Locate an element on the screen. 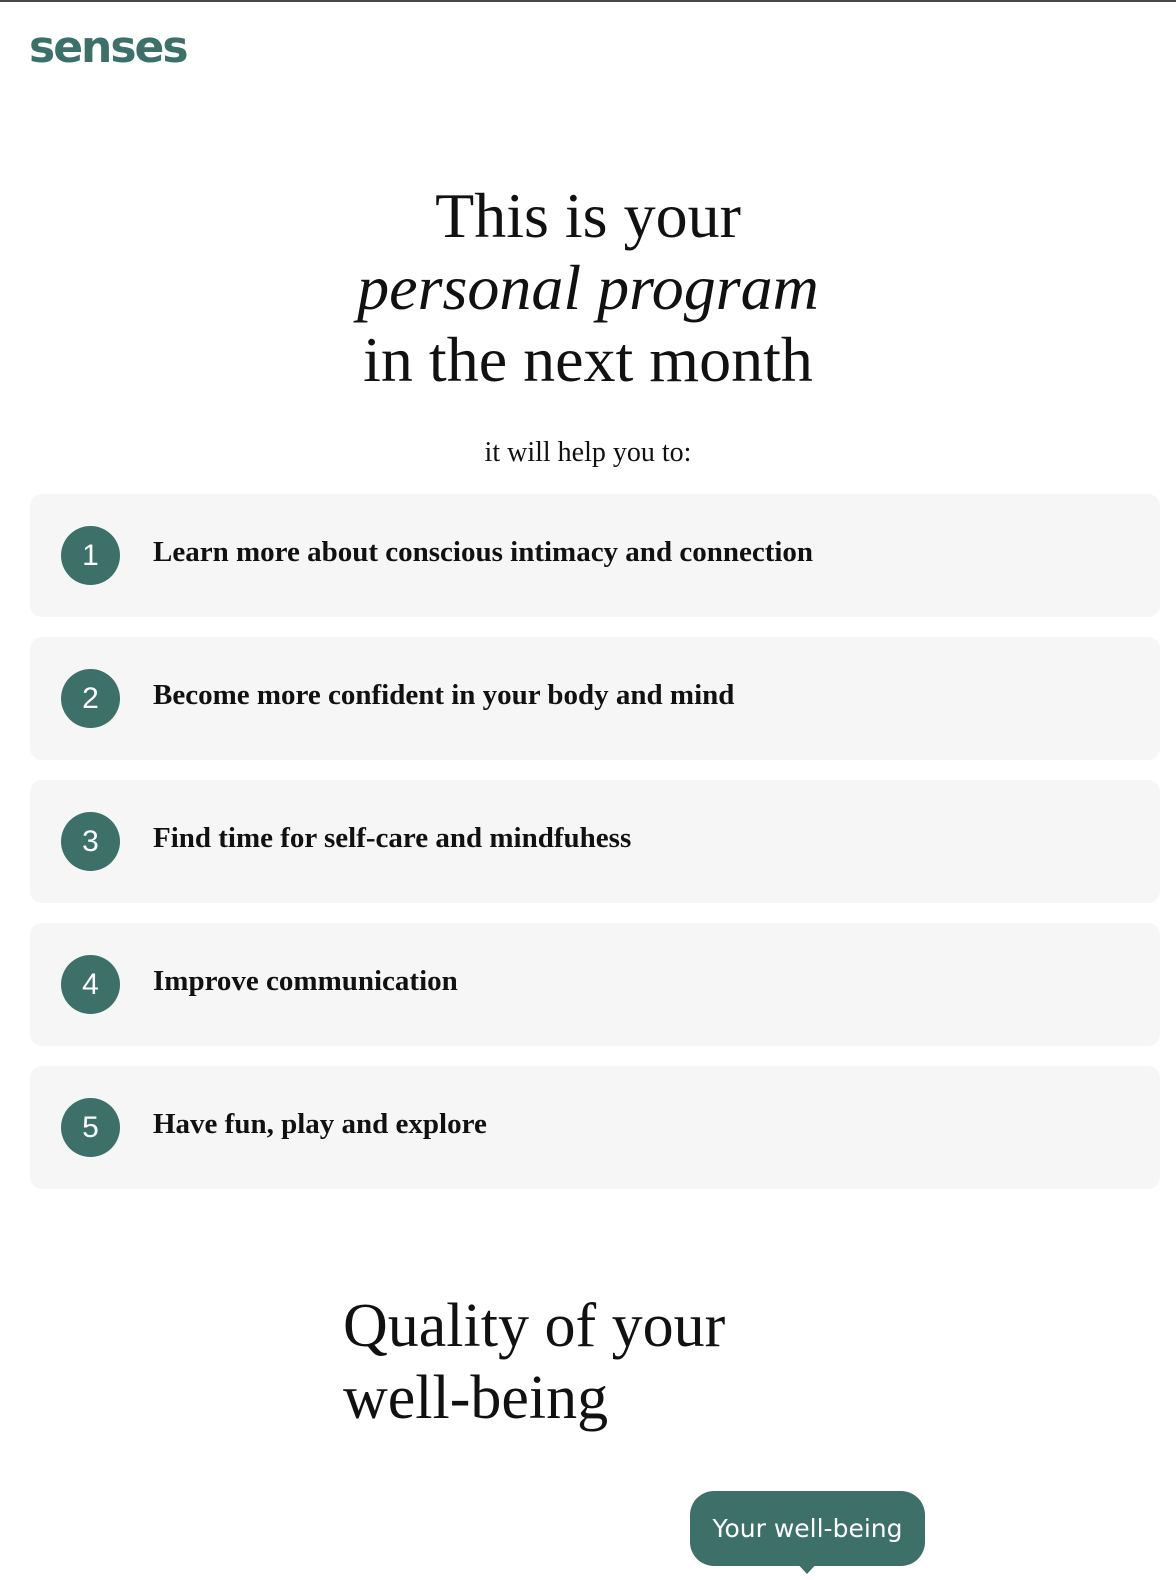 This screenshot has width=1176, height=1580. goal-number-badge: 2 is located at coordinates (90, 698).